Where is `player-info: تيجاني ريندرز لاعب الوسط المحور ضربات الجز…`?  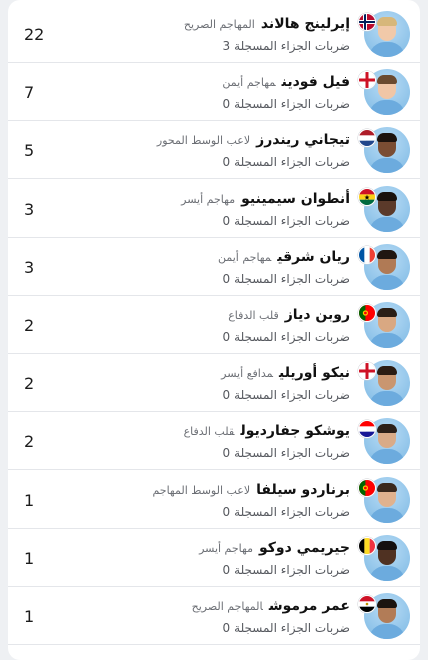
player-info: تيجاني ريندرز لاعب الوسط المحور ضربات الجز… is located at coordinates (195, 150).